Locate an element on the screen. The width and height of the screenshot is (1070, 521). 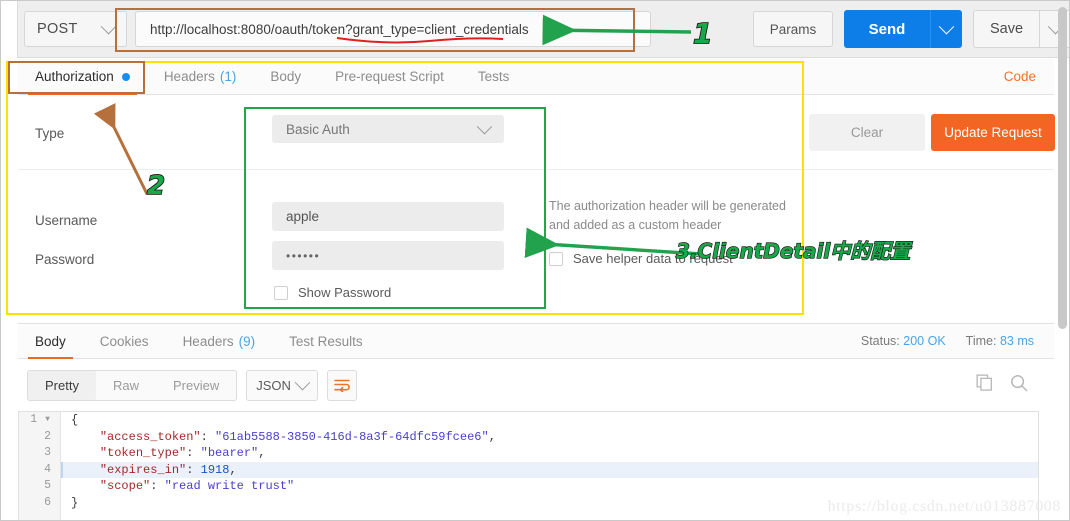
params-label: Params is located at coordinates (793, 29).